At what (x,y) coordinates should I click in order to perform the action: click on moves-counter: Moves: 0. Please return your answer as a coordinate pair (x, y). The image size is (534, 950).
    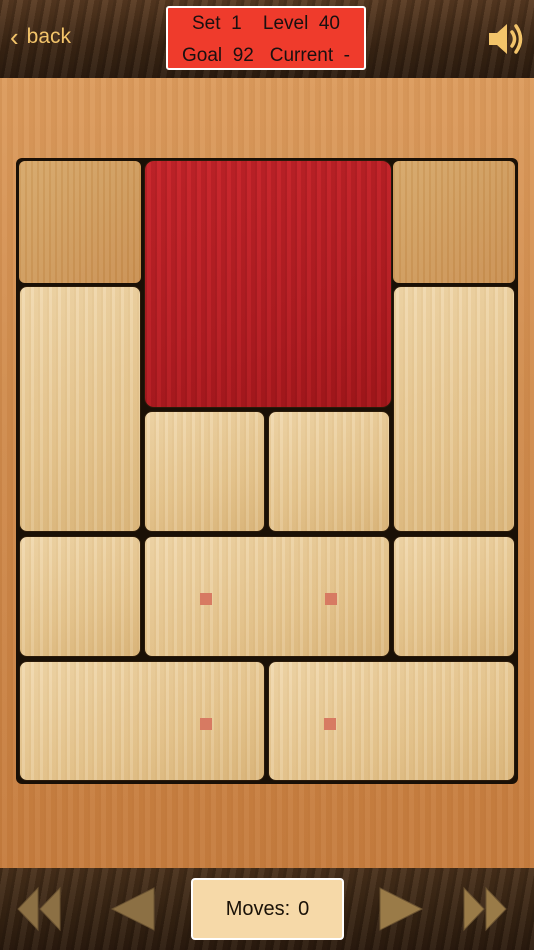
    Looking at the image, I should click on (267, 909).